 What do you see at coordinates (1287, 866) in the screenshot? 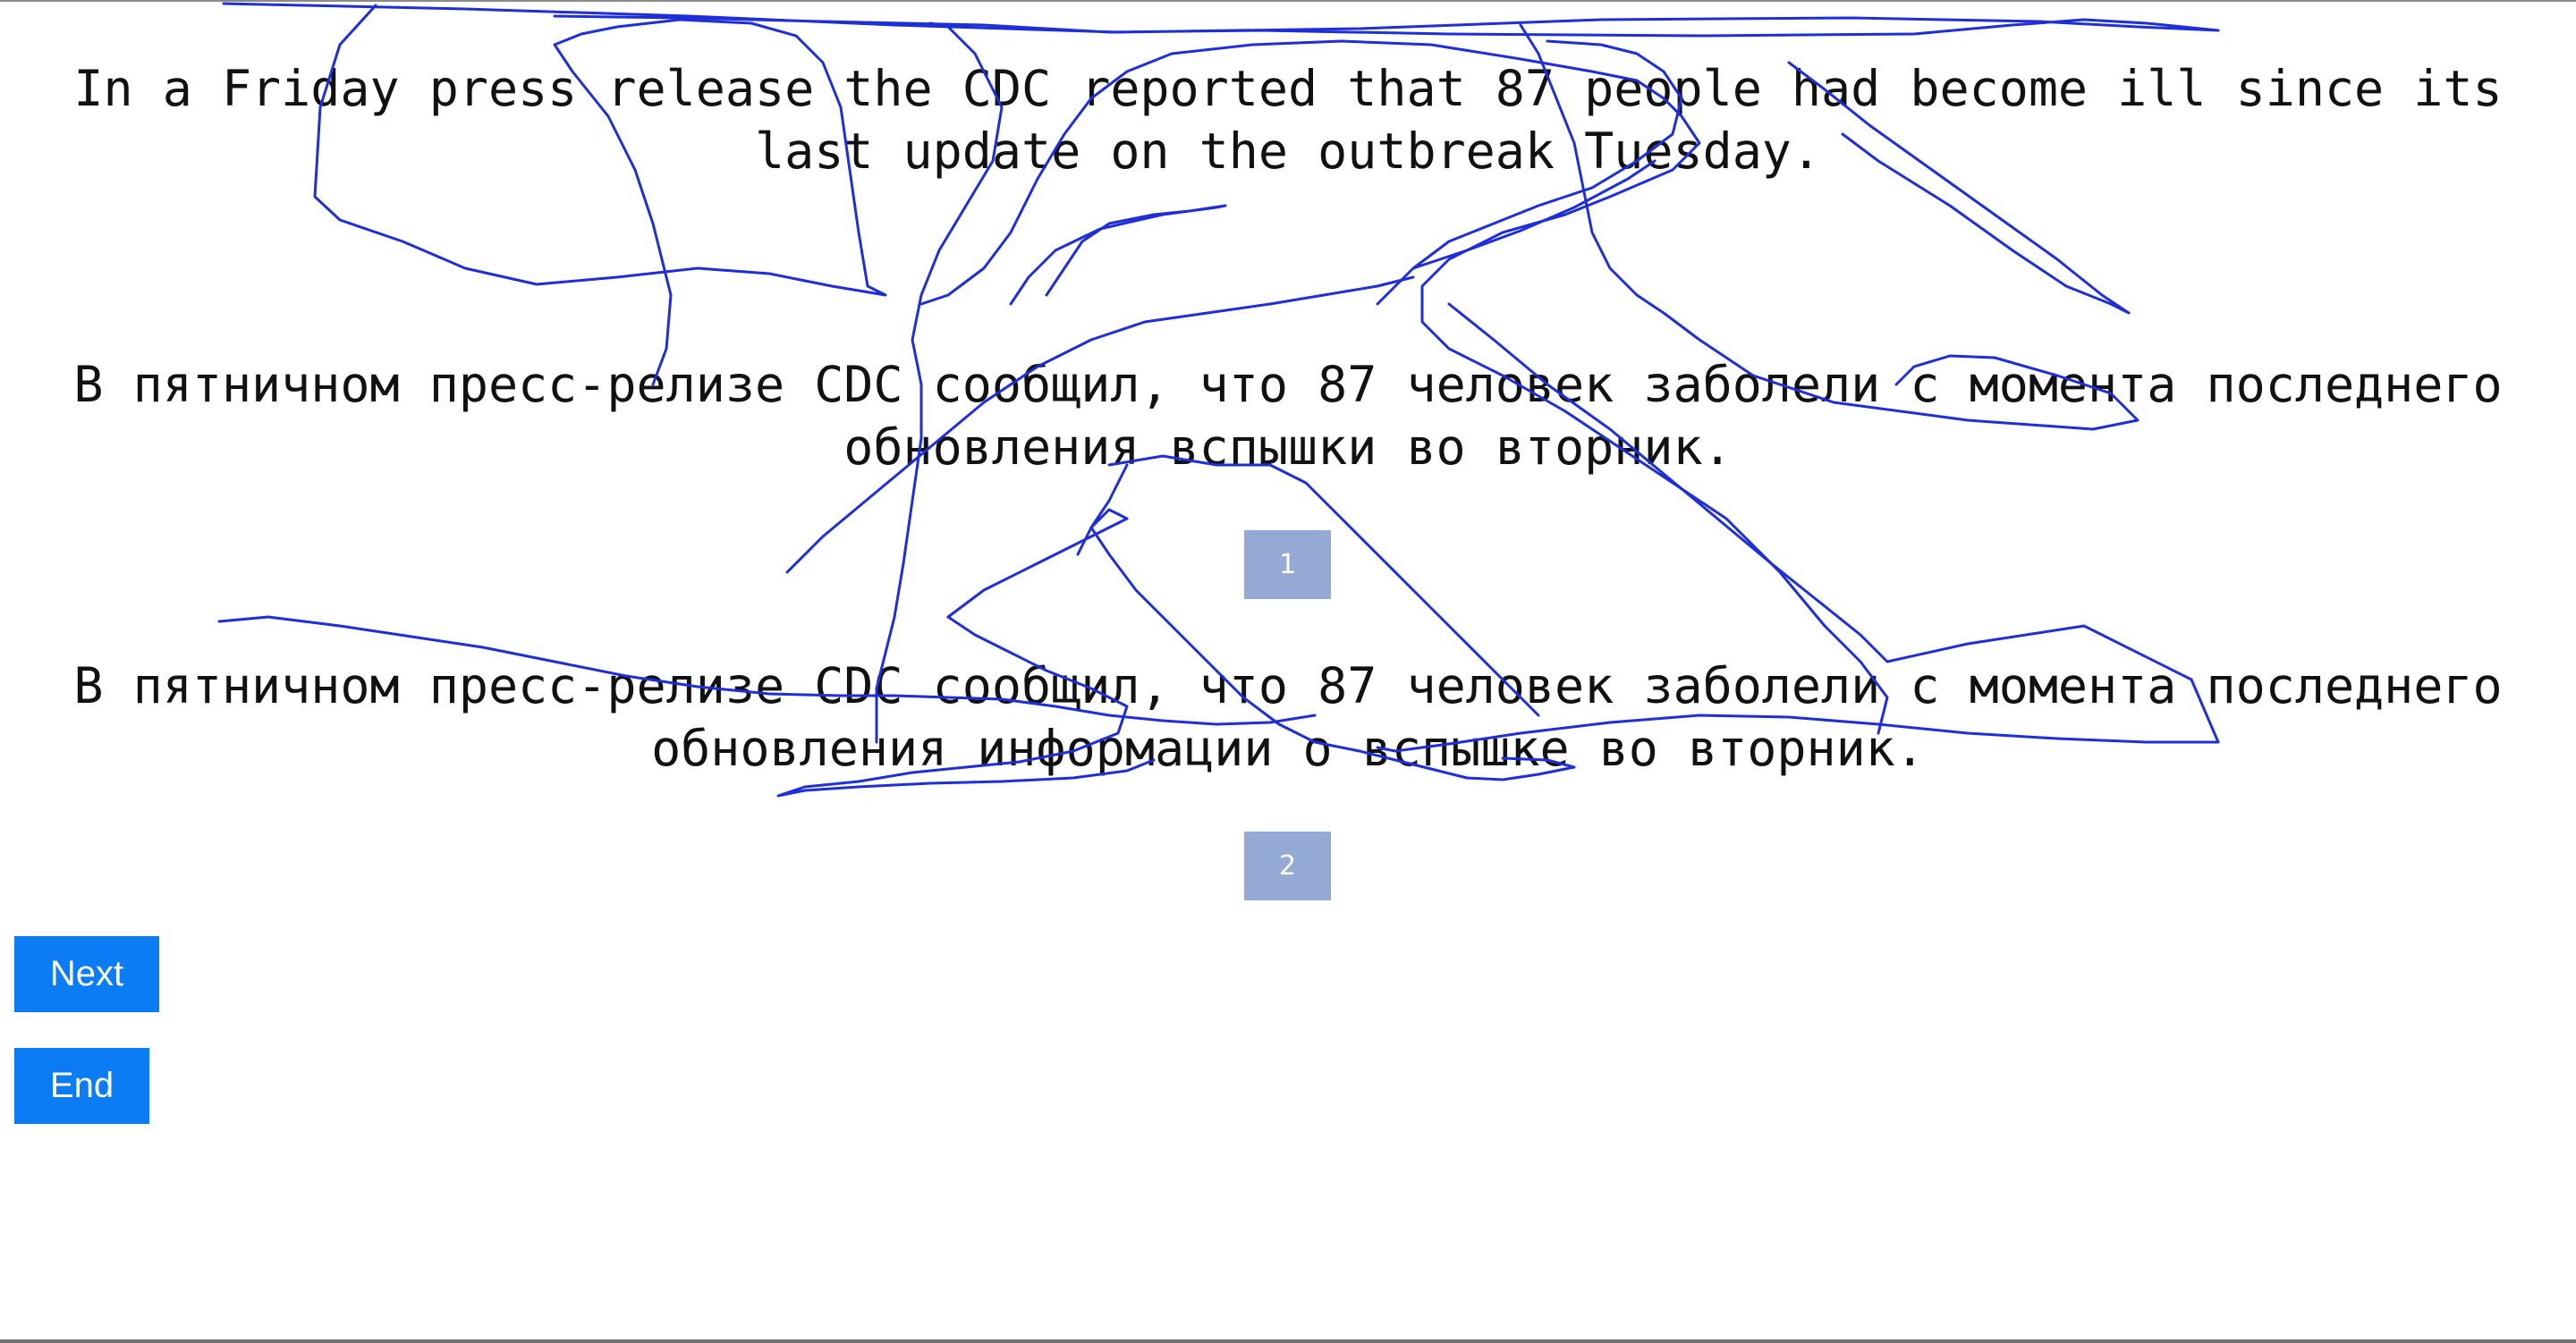
I see `rank-badge-2: 2` at bounding box center [1287, 866].